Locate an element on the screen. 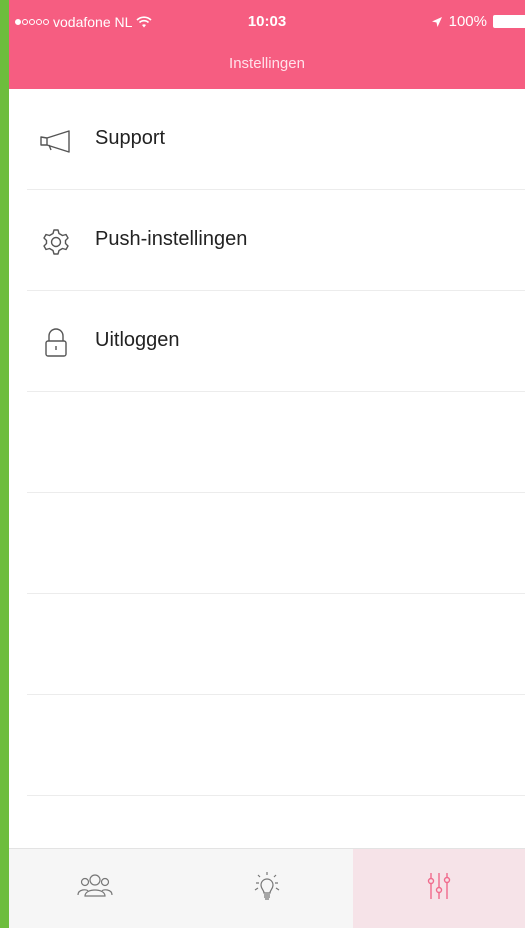 The image size is (525, 928). tab-bar is located at coordinates (267, 888).